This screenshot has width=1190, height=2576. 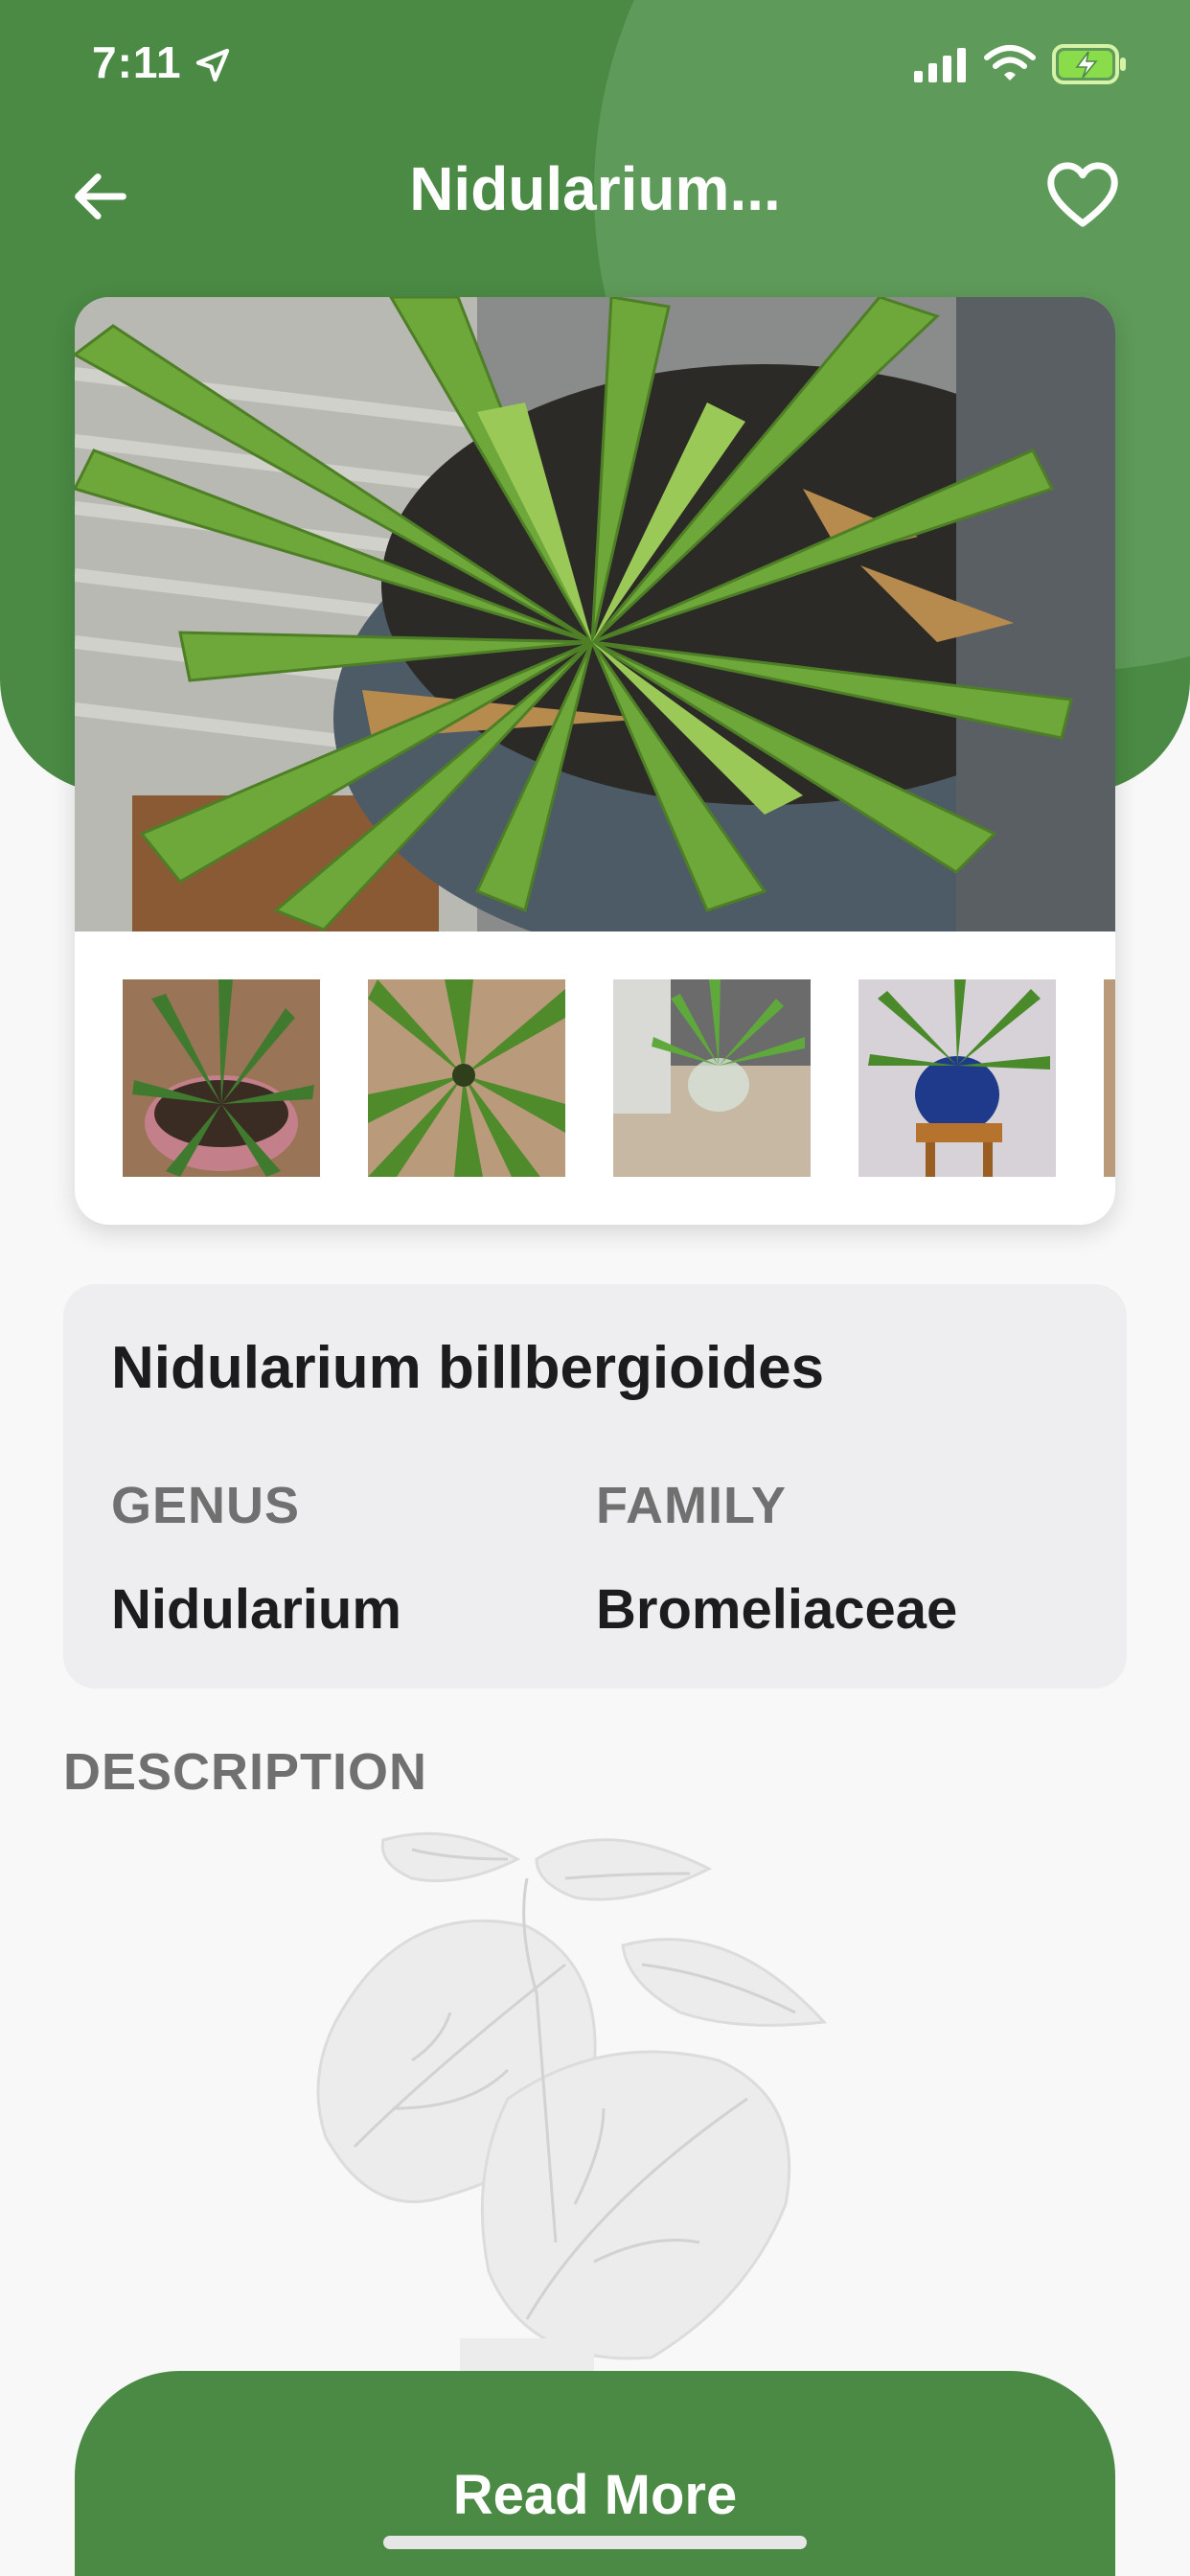 I want to click on plant-illustration, so click(x=572, y=2104).